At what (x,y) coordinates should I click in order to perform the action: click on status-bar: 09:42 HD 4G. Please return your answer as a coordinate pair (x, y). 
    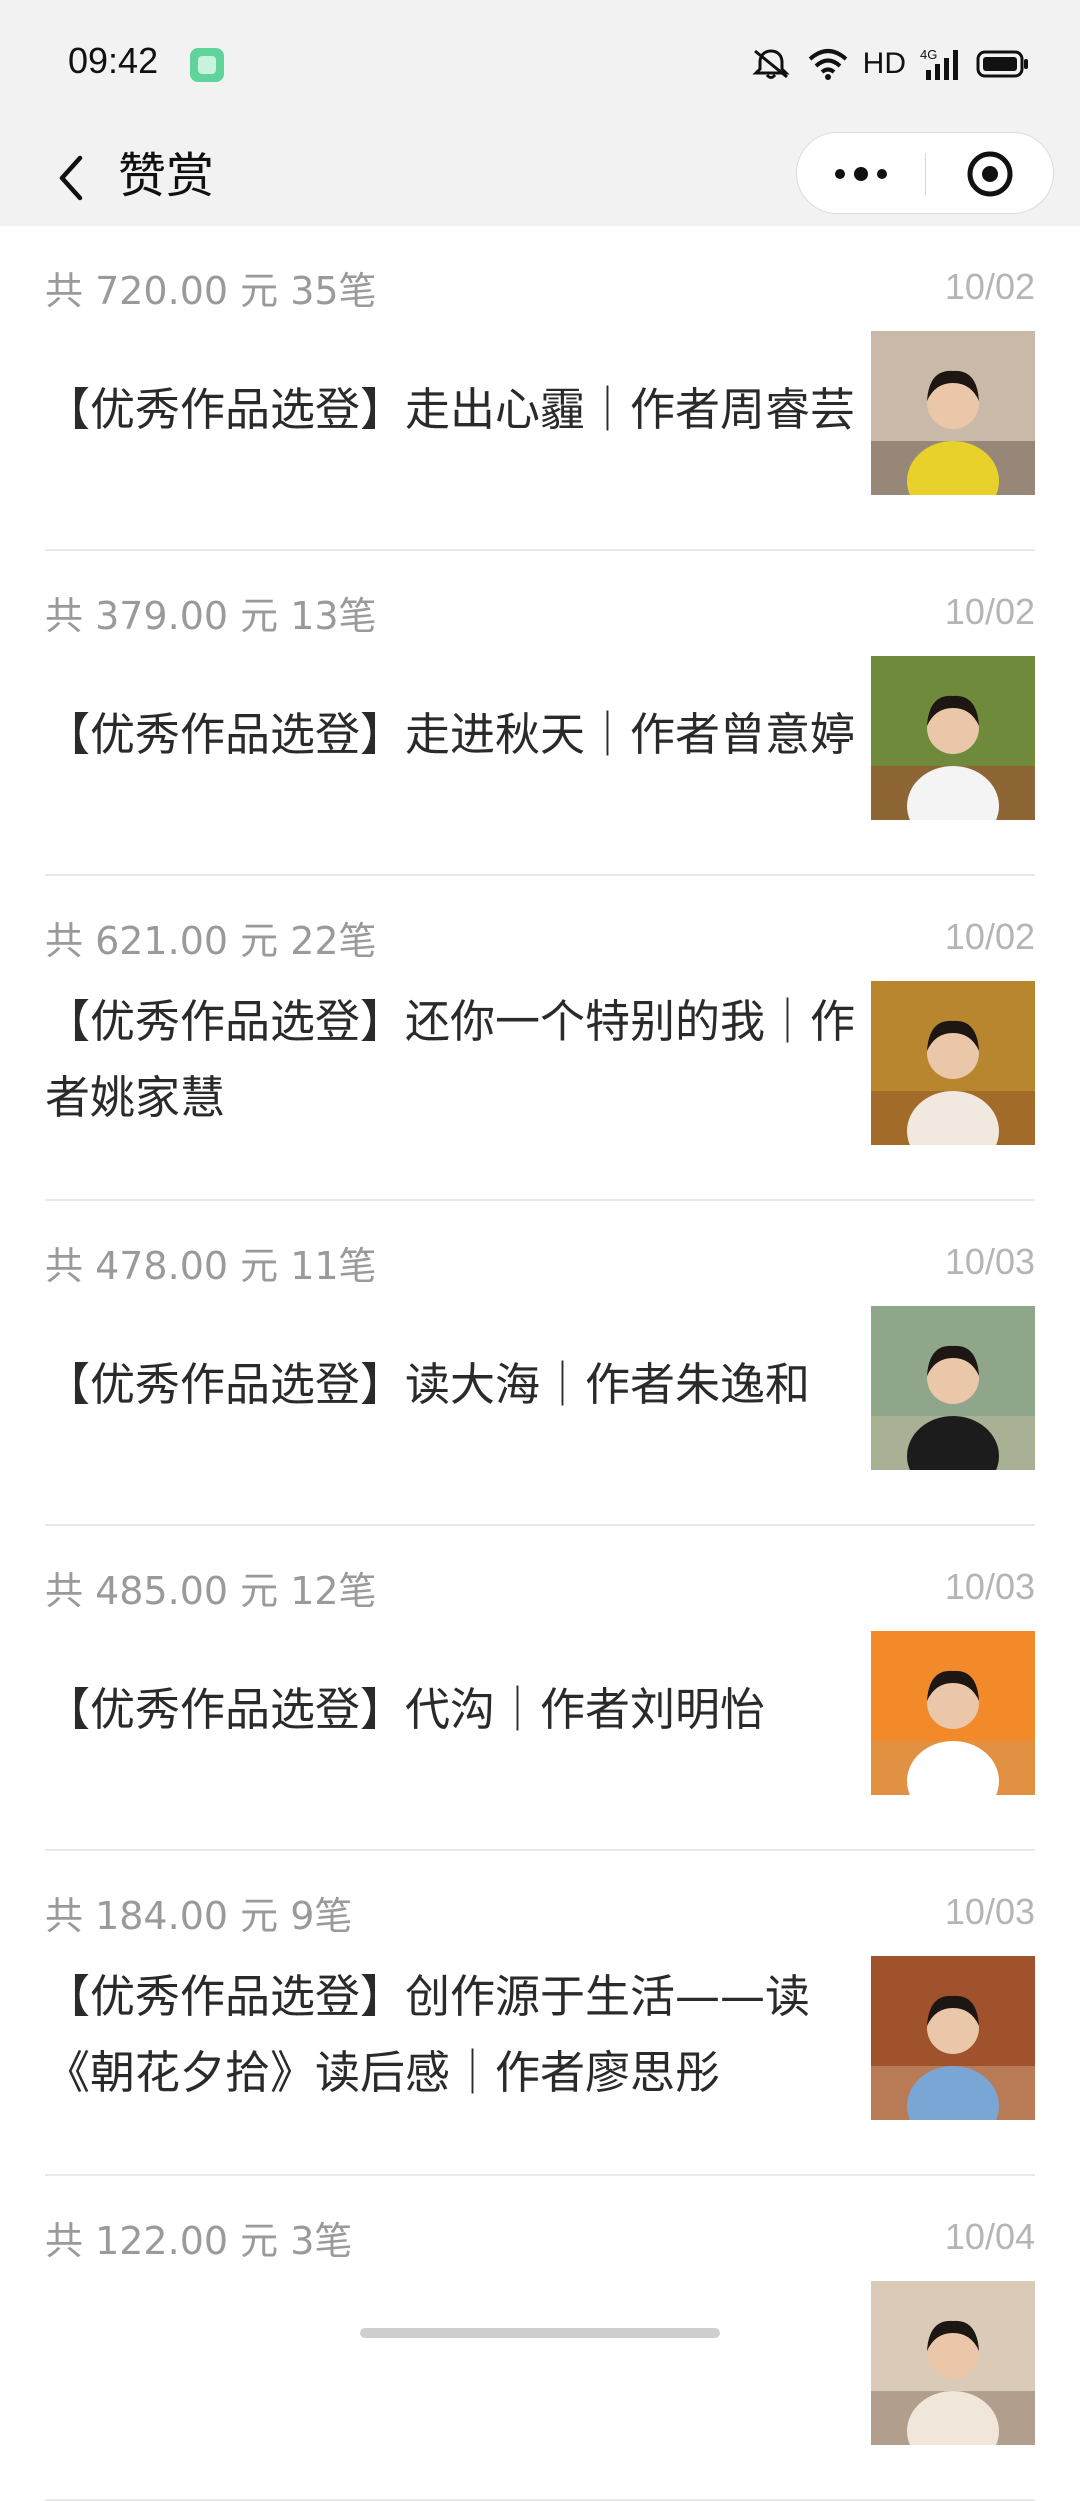
    Looking at the image, I should click on (540, 65).